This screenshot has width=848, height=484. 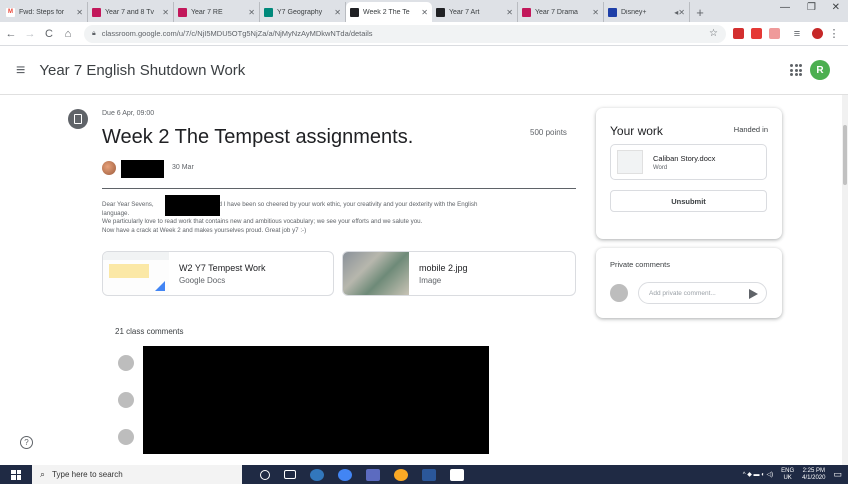 I want to click on tab-label: Year 7 RE, so click(x=207, y=12).